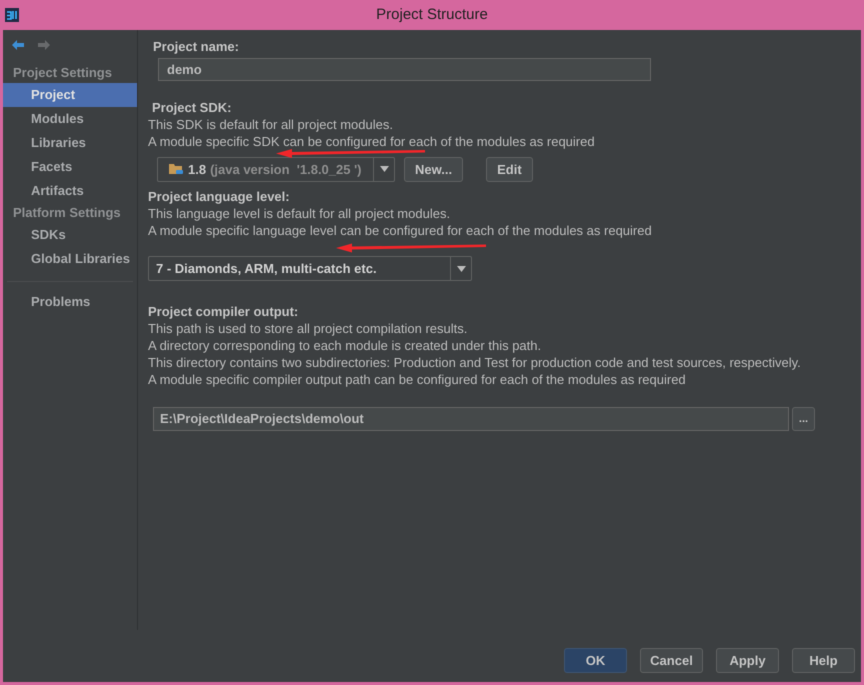  I want to click on section-label: Project compiler output:, so click(224, 311).